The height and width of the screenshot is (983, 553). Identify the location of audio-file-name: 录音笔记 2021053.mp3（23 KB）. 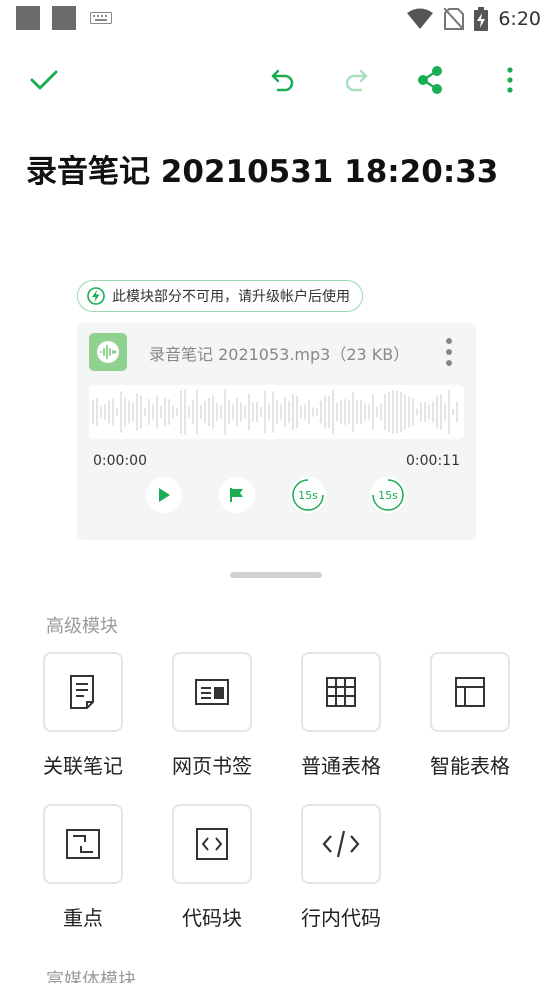
(279, 354).